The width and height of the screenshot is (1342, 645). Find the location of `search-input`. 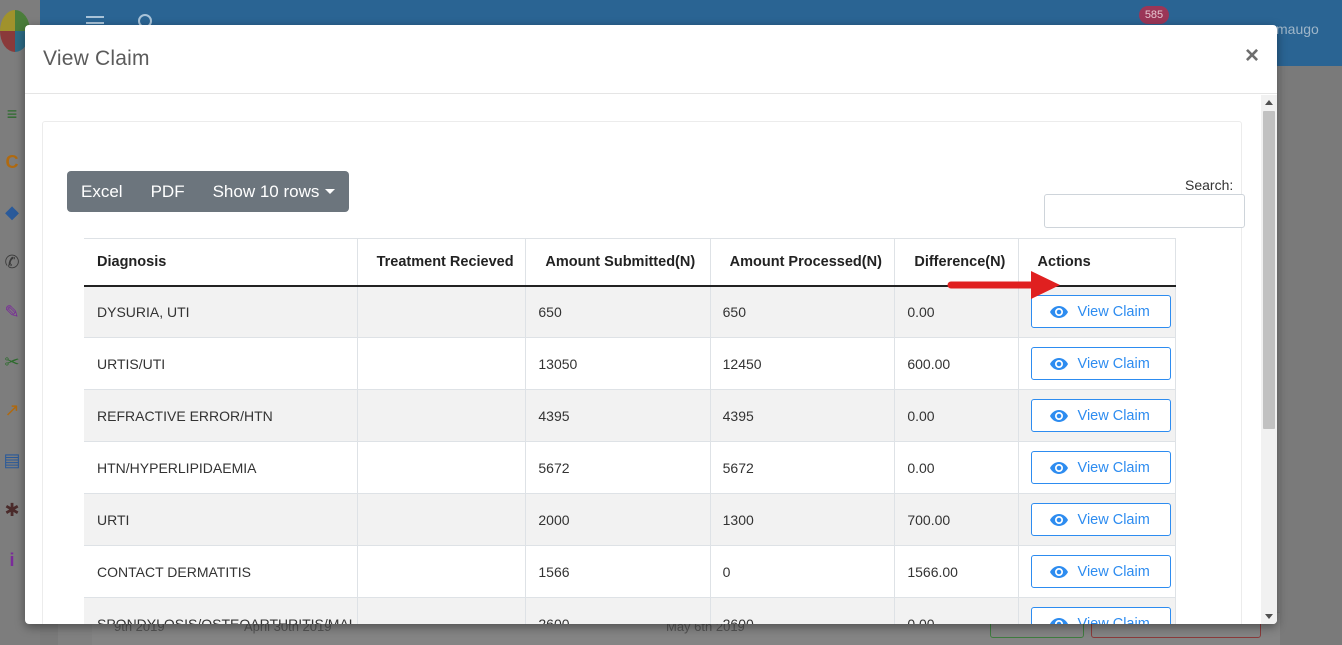

search-input is located at coordinates (1144, 211).